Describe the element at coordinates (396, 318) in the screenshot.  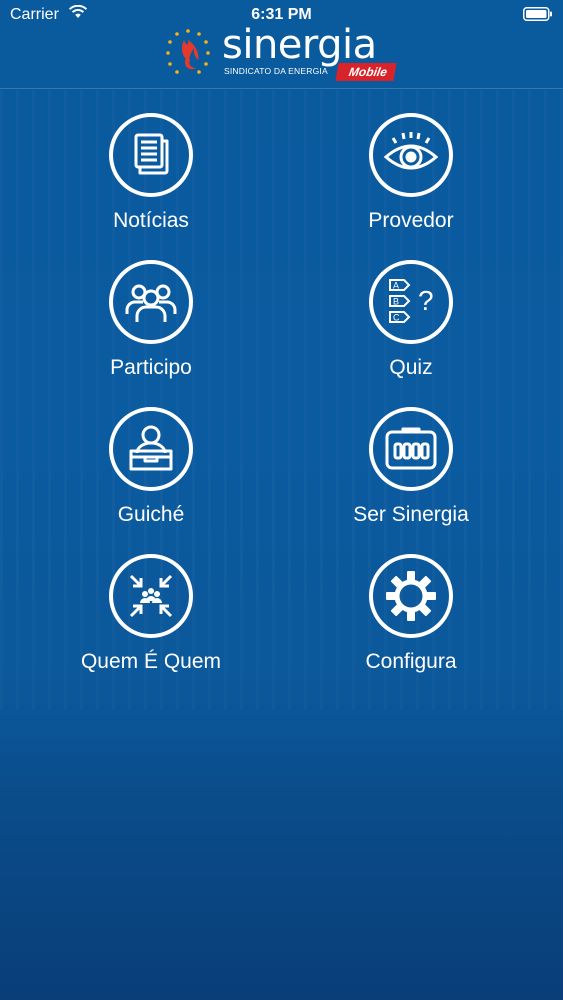
I see `svg-text: C` at that location.